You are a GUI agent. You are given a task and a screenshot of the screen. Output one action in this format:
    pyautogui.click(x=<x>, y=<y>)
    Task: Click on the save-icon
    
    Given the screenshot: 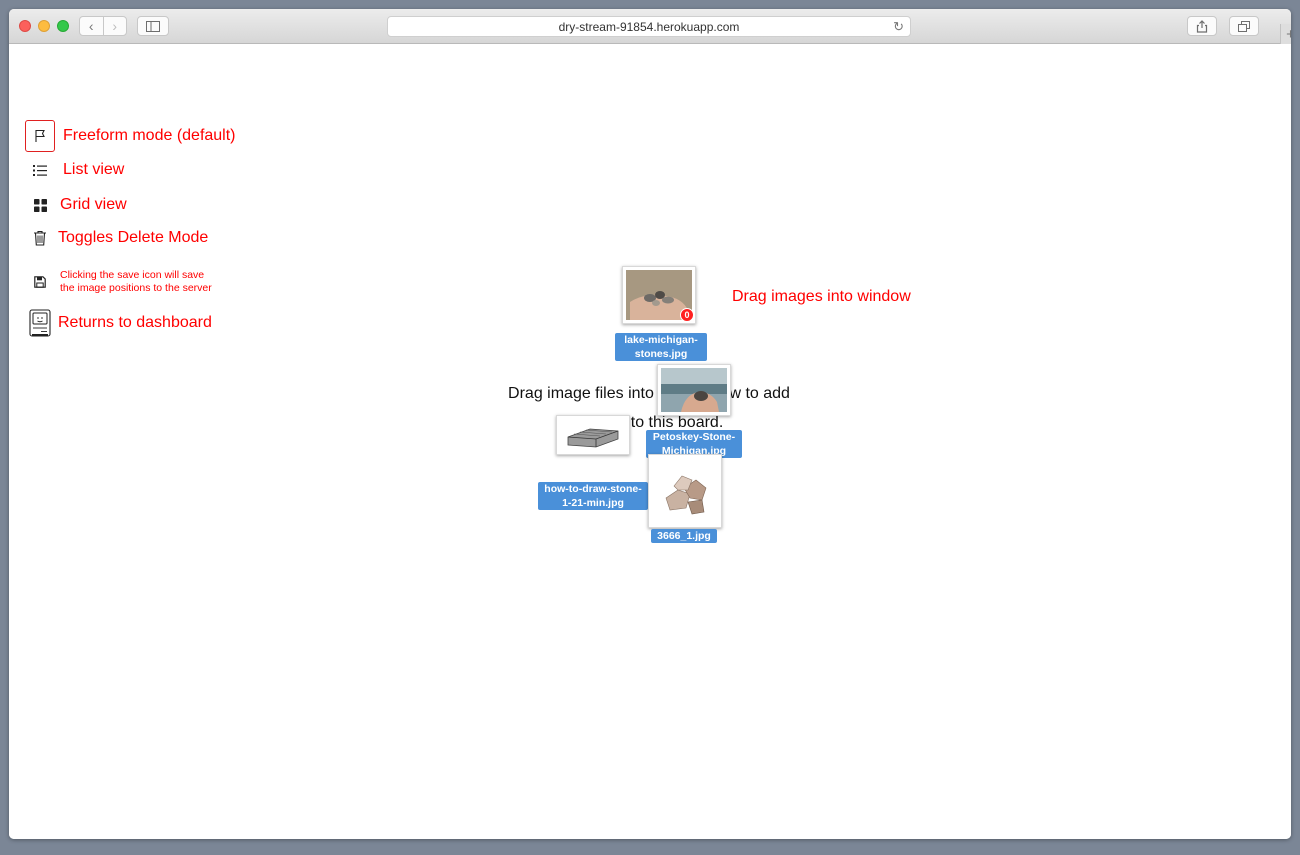 What is the action you would take?
    pyautogui.click(x=40, y=282)
    